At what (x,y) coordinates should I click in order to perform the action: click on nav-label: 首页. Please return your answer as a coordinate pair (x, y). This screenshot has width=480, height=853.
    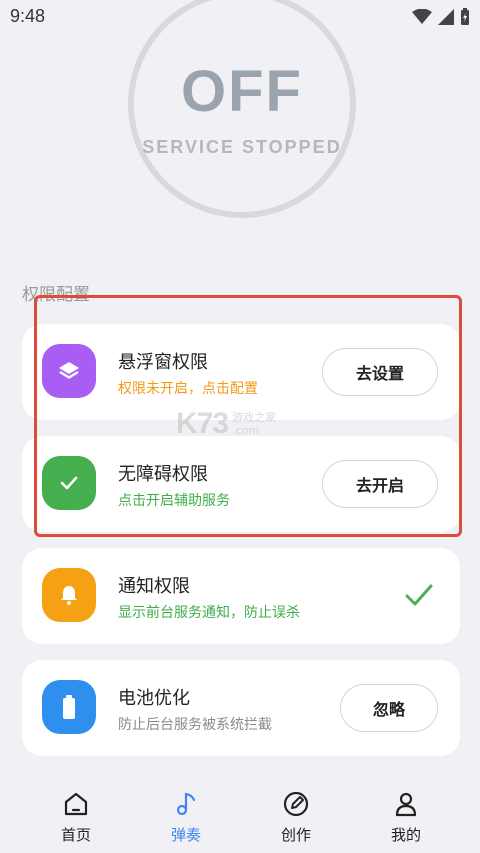
    Looking at the image, I should click on (75, 835).